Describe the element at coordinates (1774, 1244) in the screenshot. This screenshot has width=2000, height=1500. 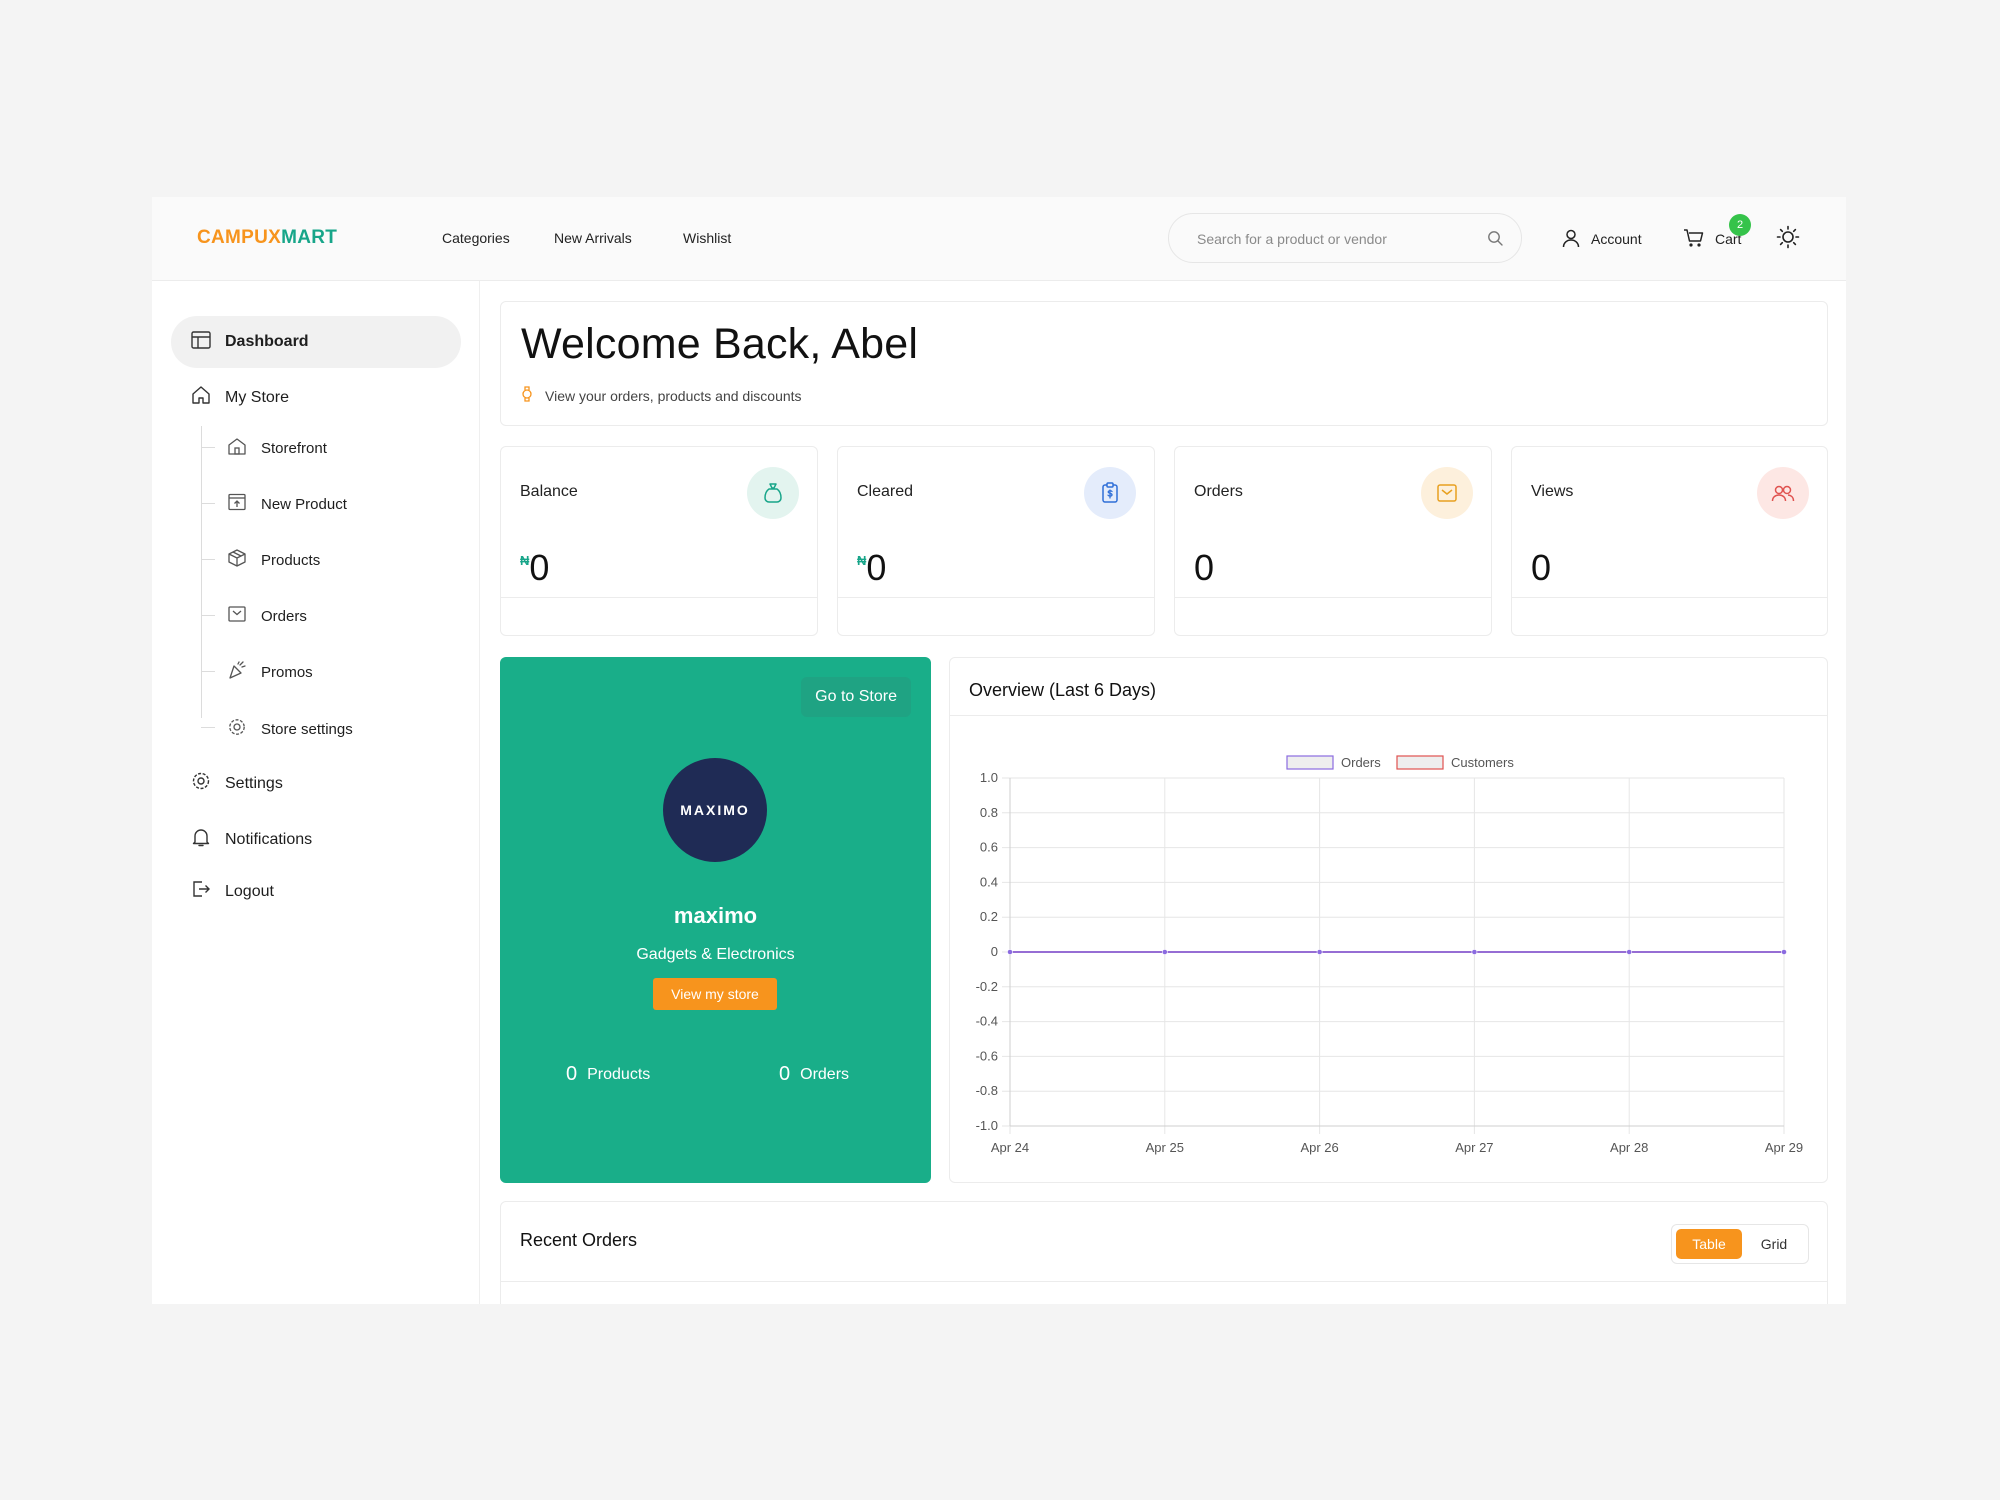
I see `grid-view-button: Grid` at that location.